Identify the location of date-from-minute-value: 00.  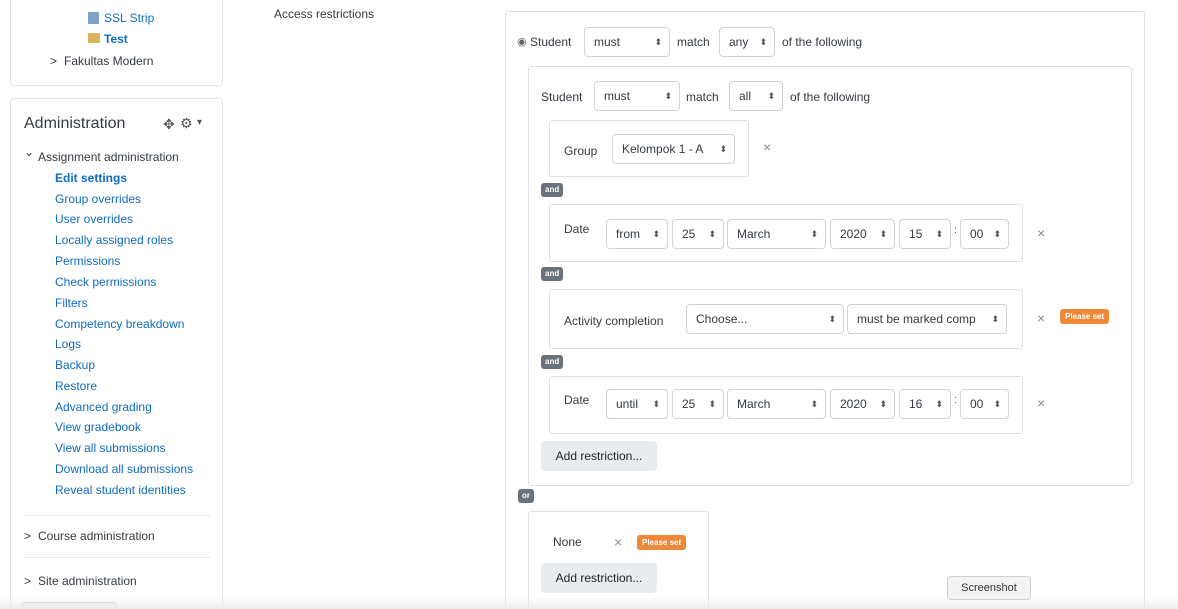
(977, 234).